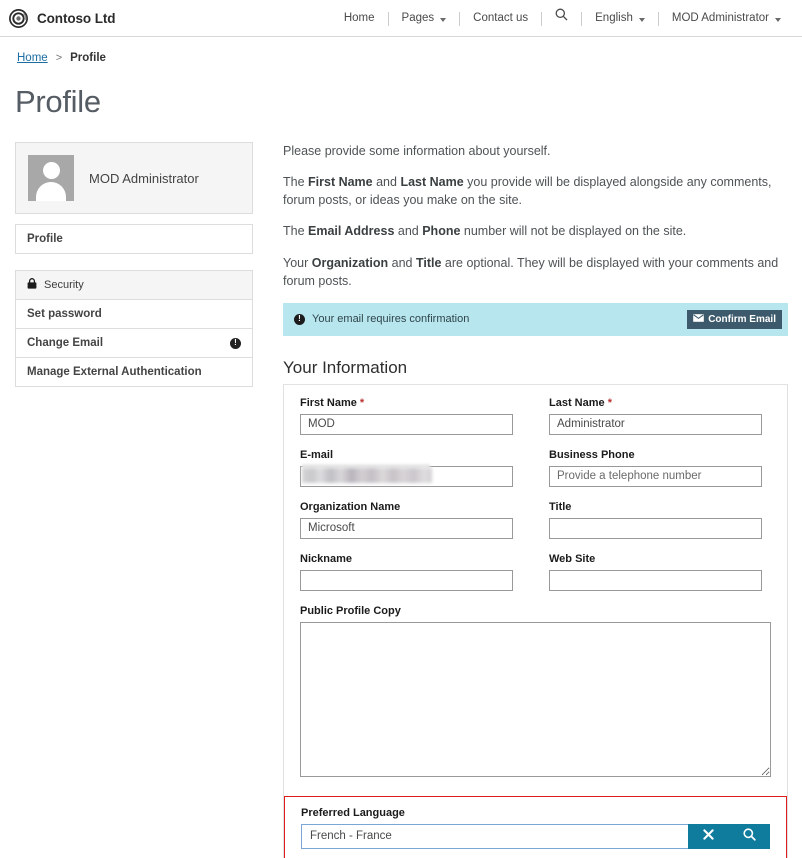 This screenshot has width=802, height=858. I want to click on email-redaction-overlay, so click(367, 475).